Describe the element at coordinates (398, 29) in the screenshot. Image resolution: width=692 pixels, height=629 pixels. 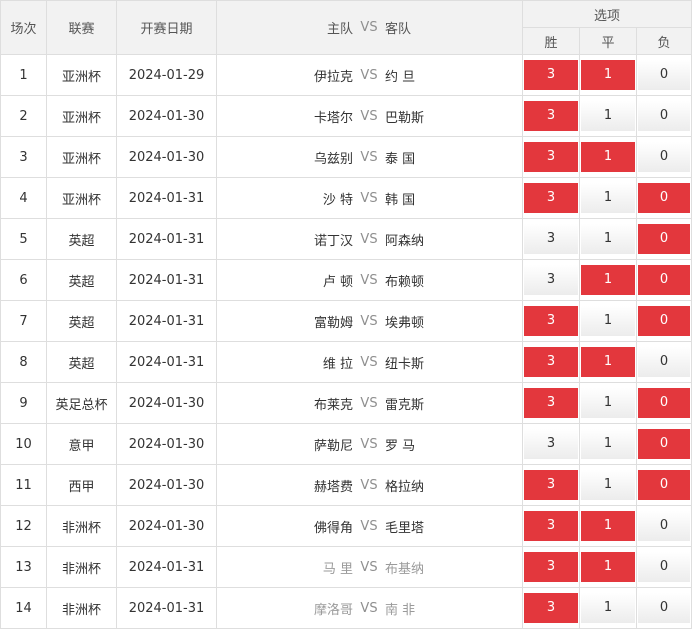
I see `header-away: 客队` at that location.